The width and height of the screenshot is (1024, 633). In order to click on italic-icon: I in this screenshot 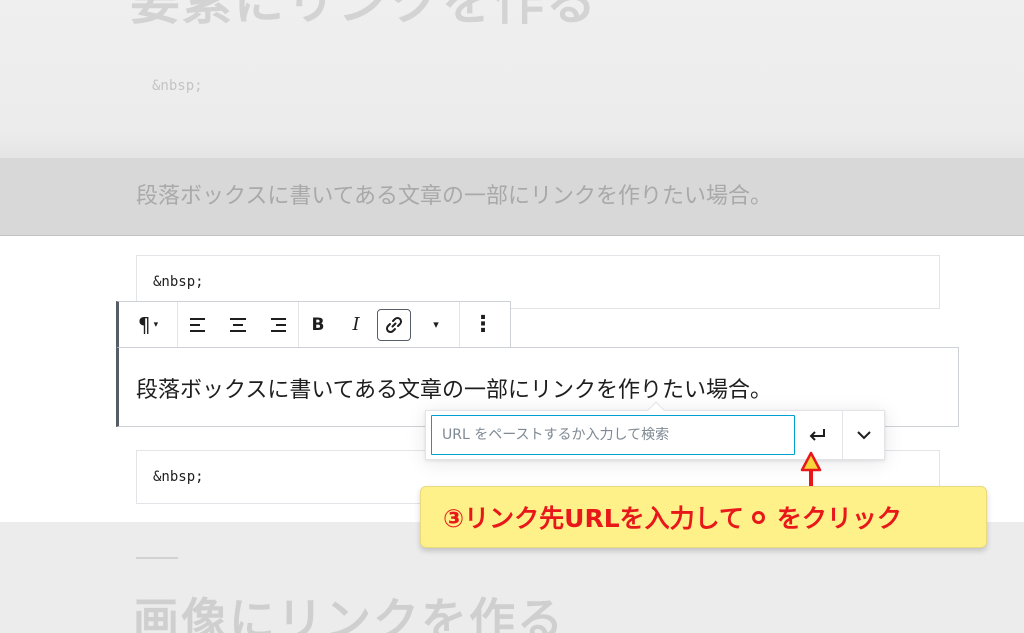, I will do `click(356, 324)`.